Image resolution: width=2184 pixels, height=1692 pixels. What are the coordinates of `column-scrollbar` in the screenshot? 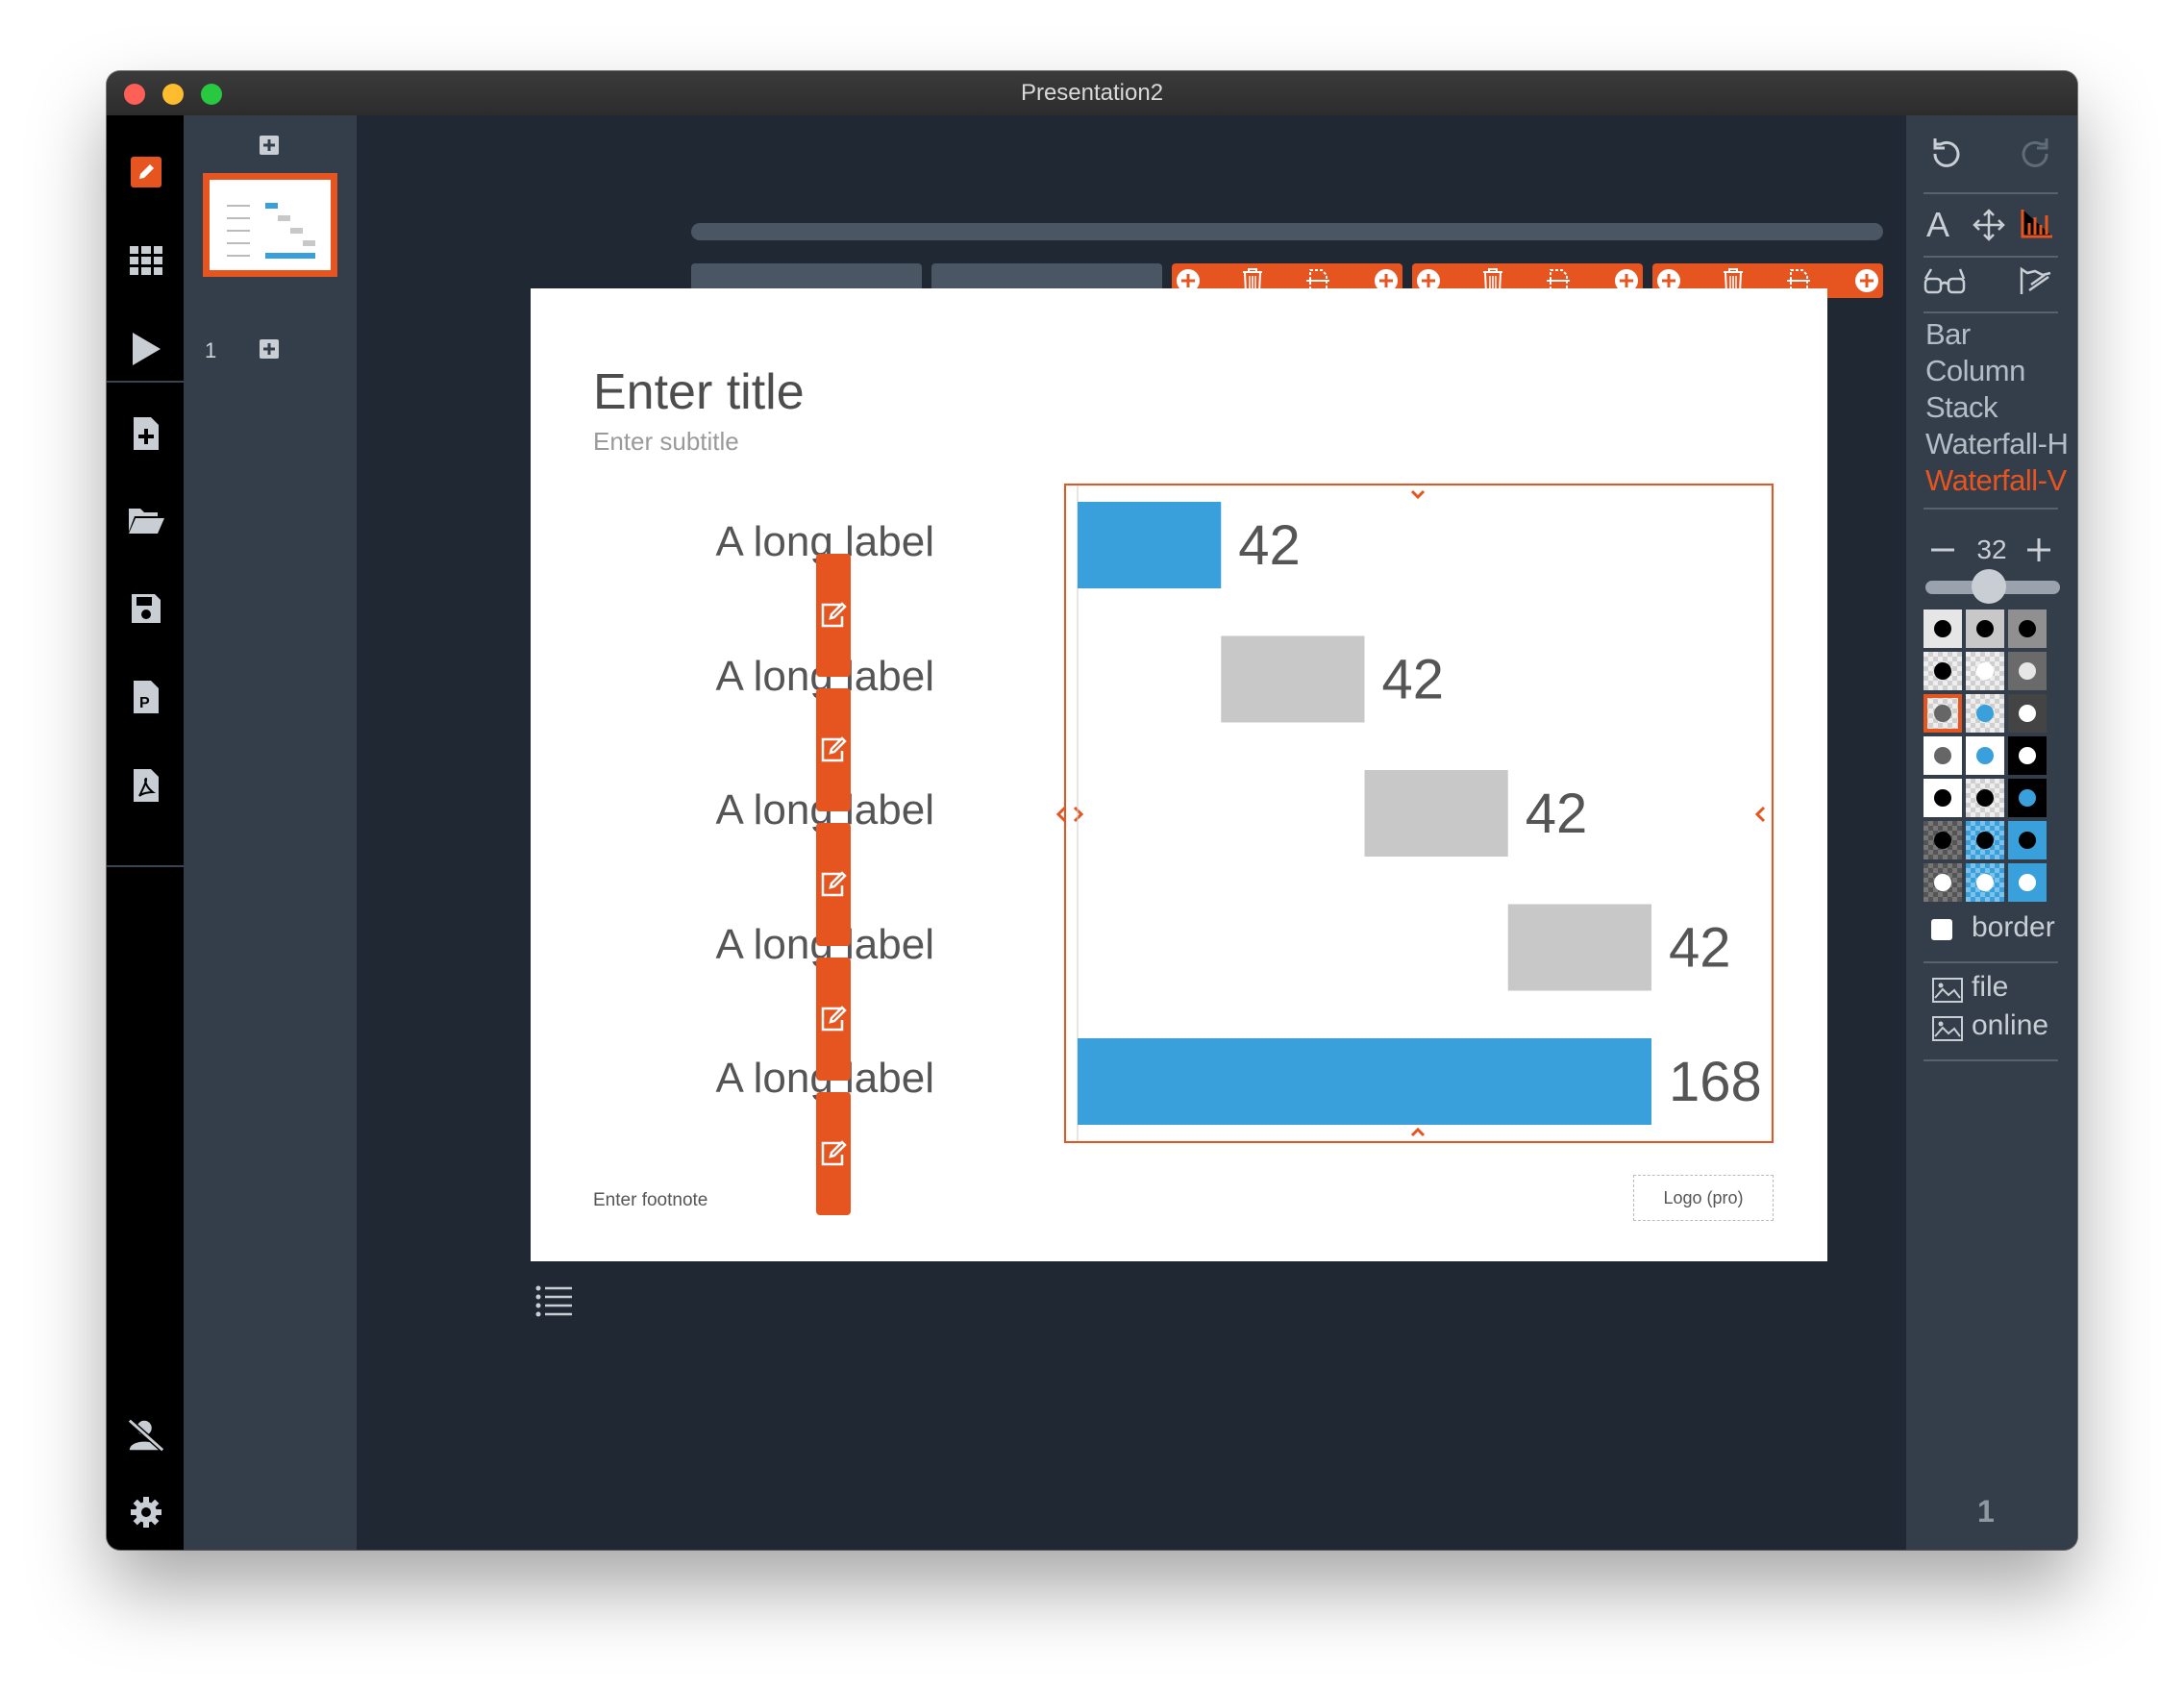 It's located at (1287, 231).